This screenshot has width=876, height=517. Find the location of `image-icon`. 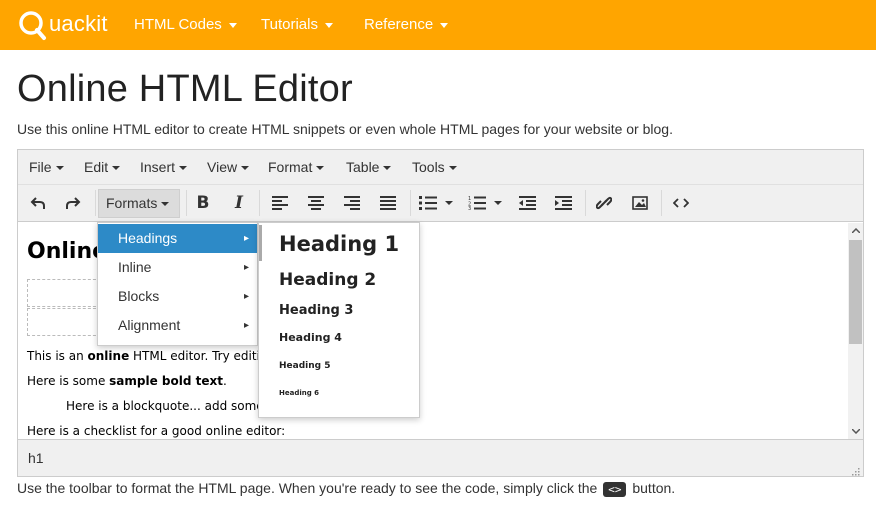

image-icon is located at coordinates (640, 203).